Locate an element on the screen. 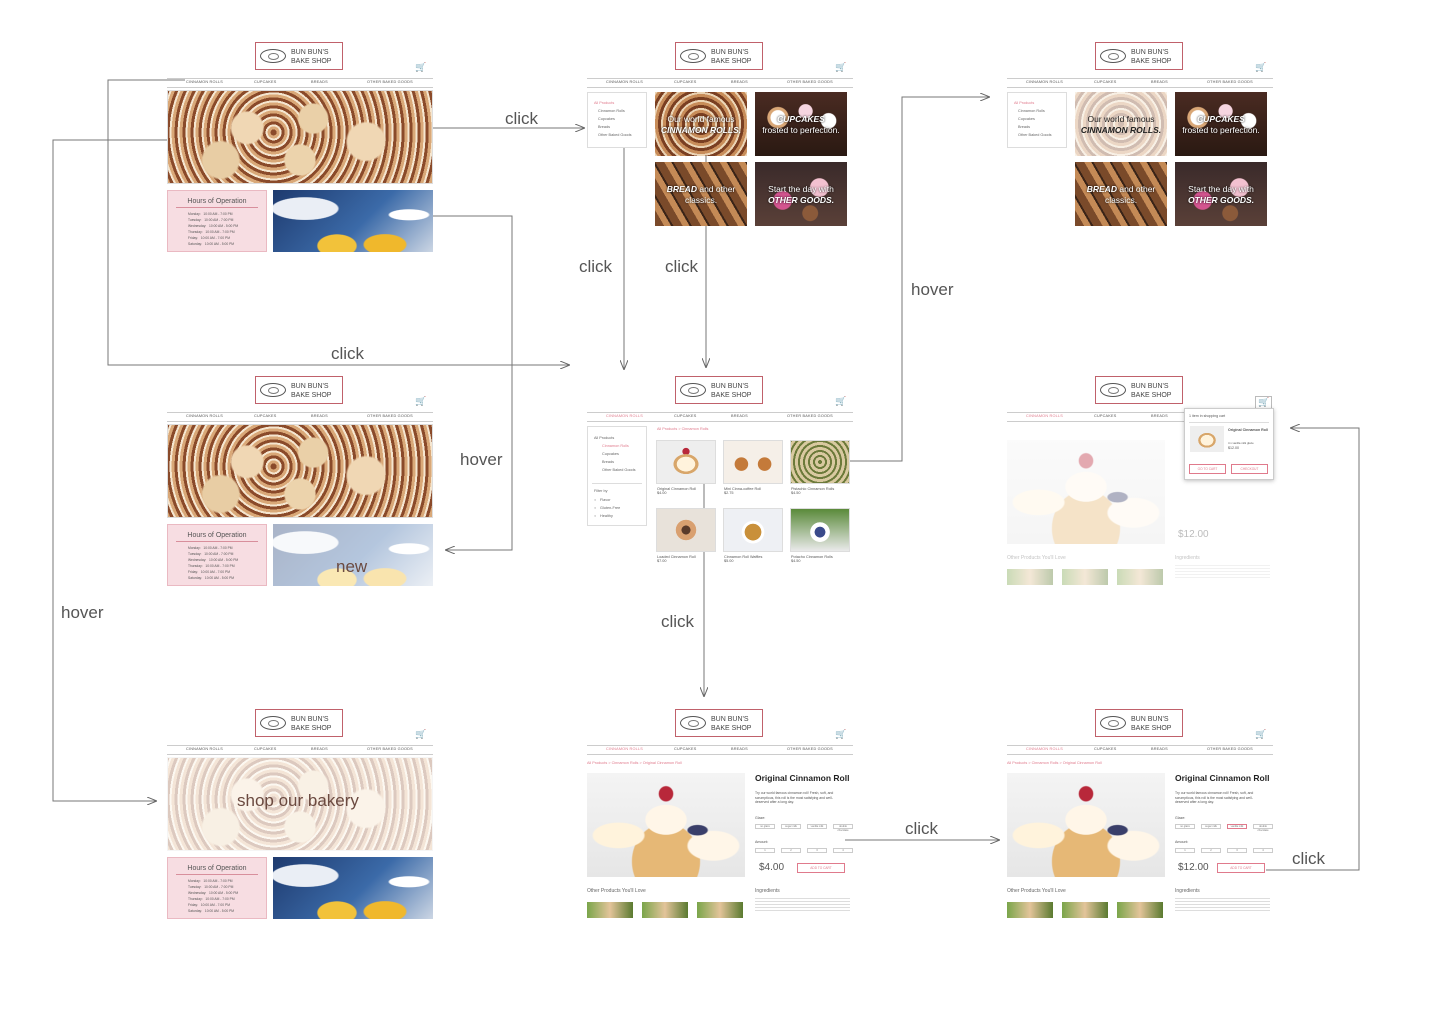 This screenshot has height=1024, width=1440. tile-cinnamon-rolls: Our world famous CINNAMON ROLLS. is located at coordinates (701, 124).